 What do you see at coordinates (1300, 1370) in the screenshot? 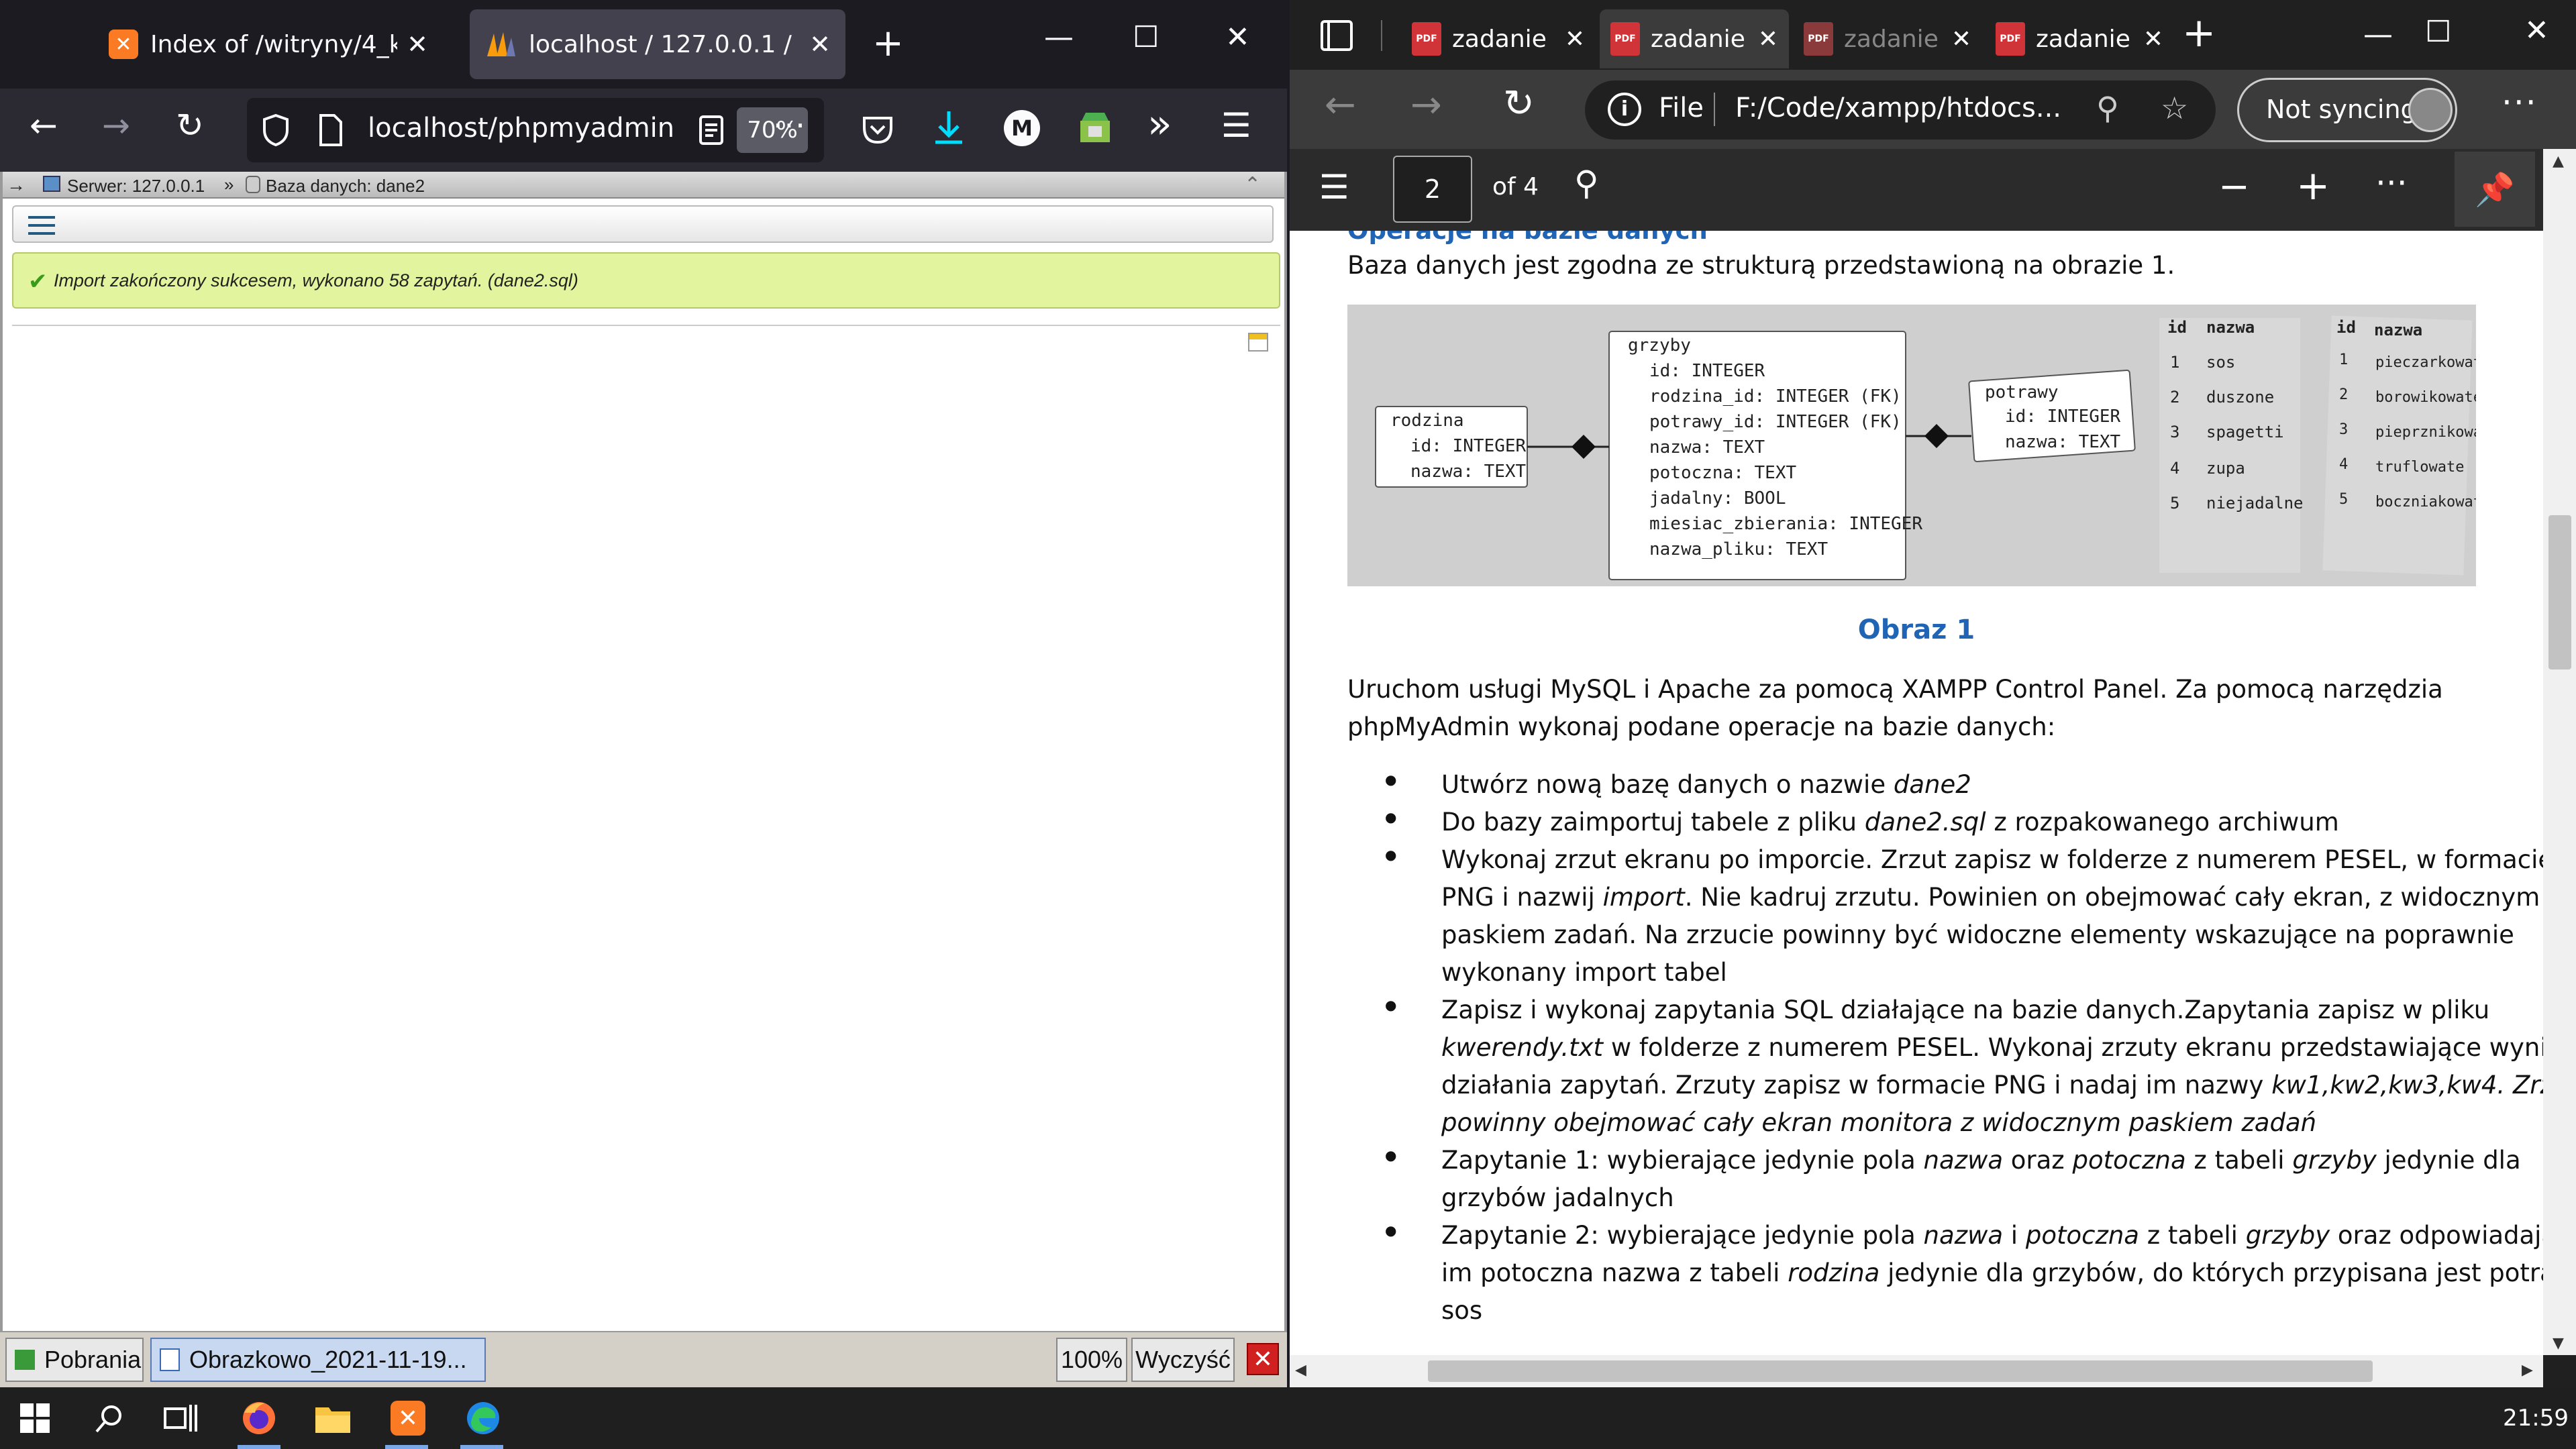
I see `scroll-left-icon: ◀` at bounding box center [1300, 1370].